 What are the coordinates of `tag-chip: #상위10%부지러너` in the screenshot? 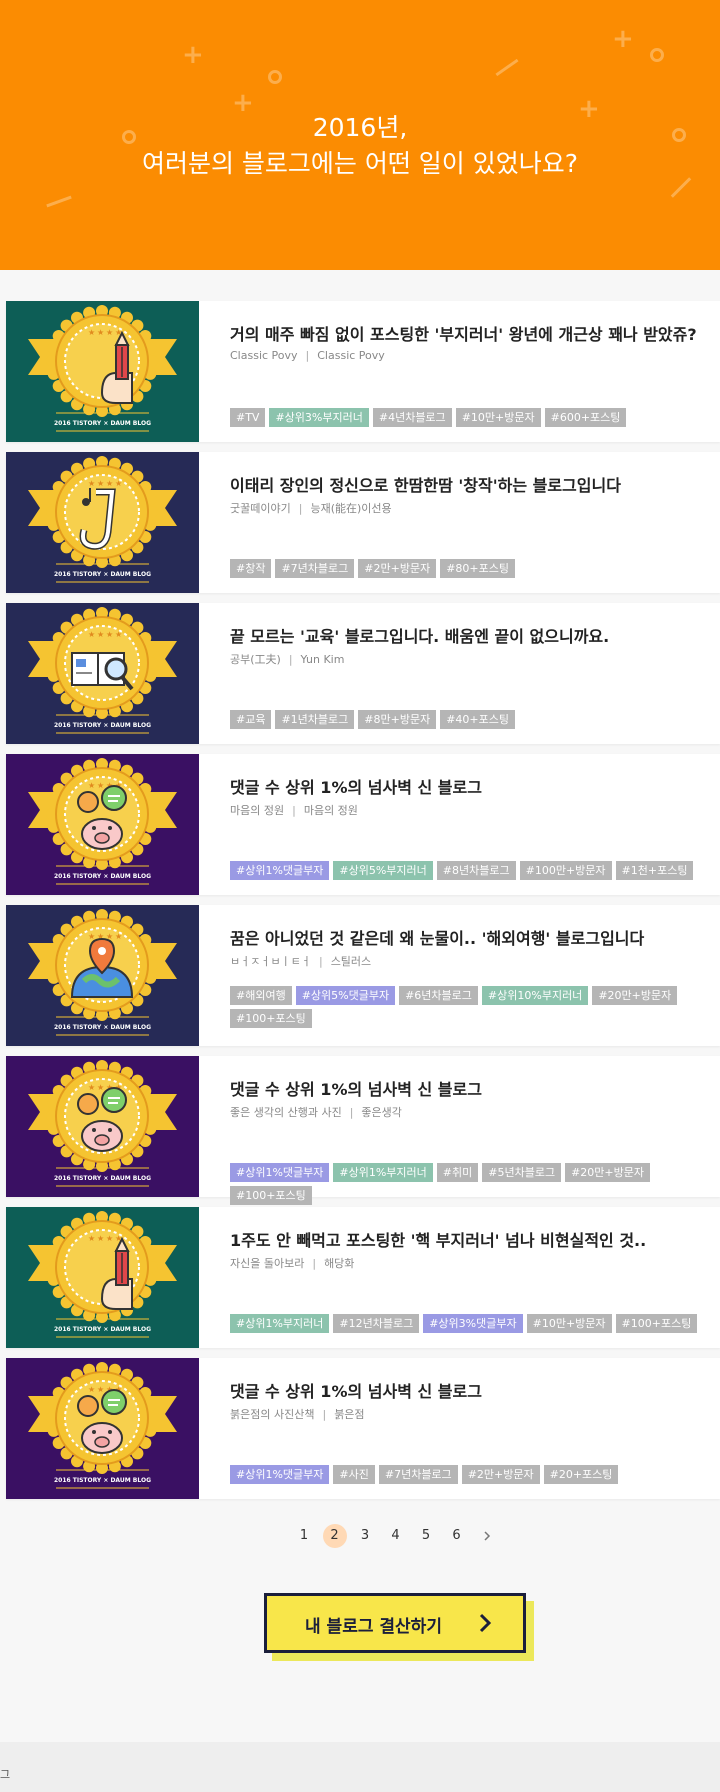 It's located at (535, 995).